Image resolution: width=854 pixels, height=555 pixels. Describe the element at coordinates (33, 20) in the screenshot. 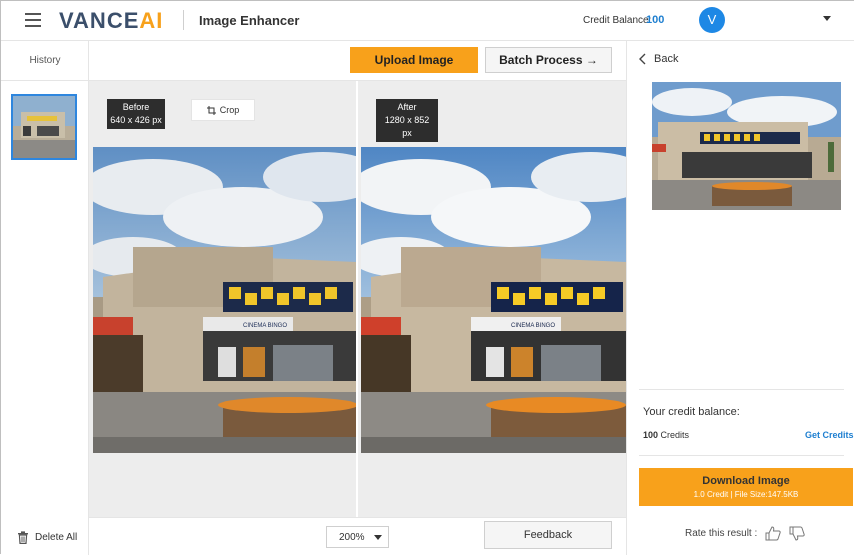

I see `menu-icon` at that location.